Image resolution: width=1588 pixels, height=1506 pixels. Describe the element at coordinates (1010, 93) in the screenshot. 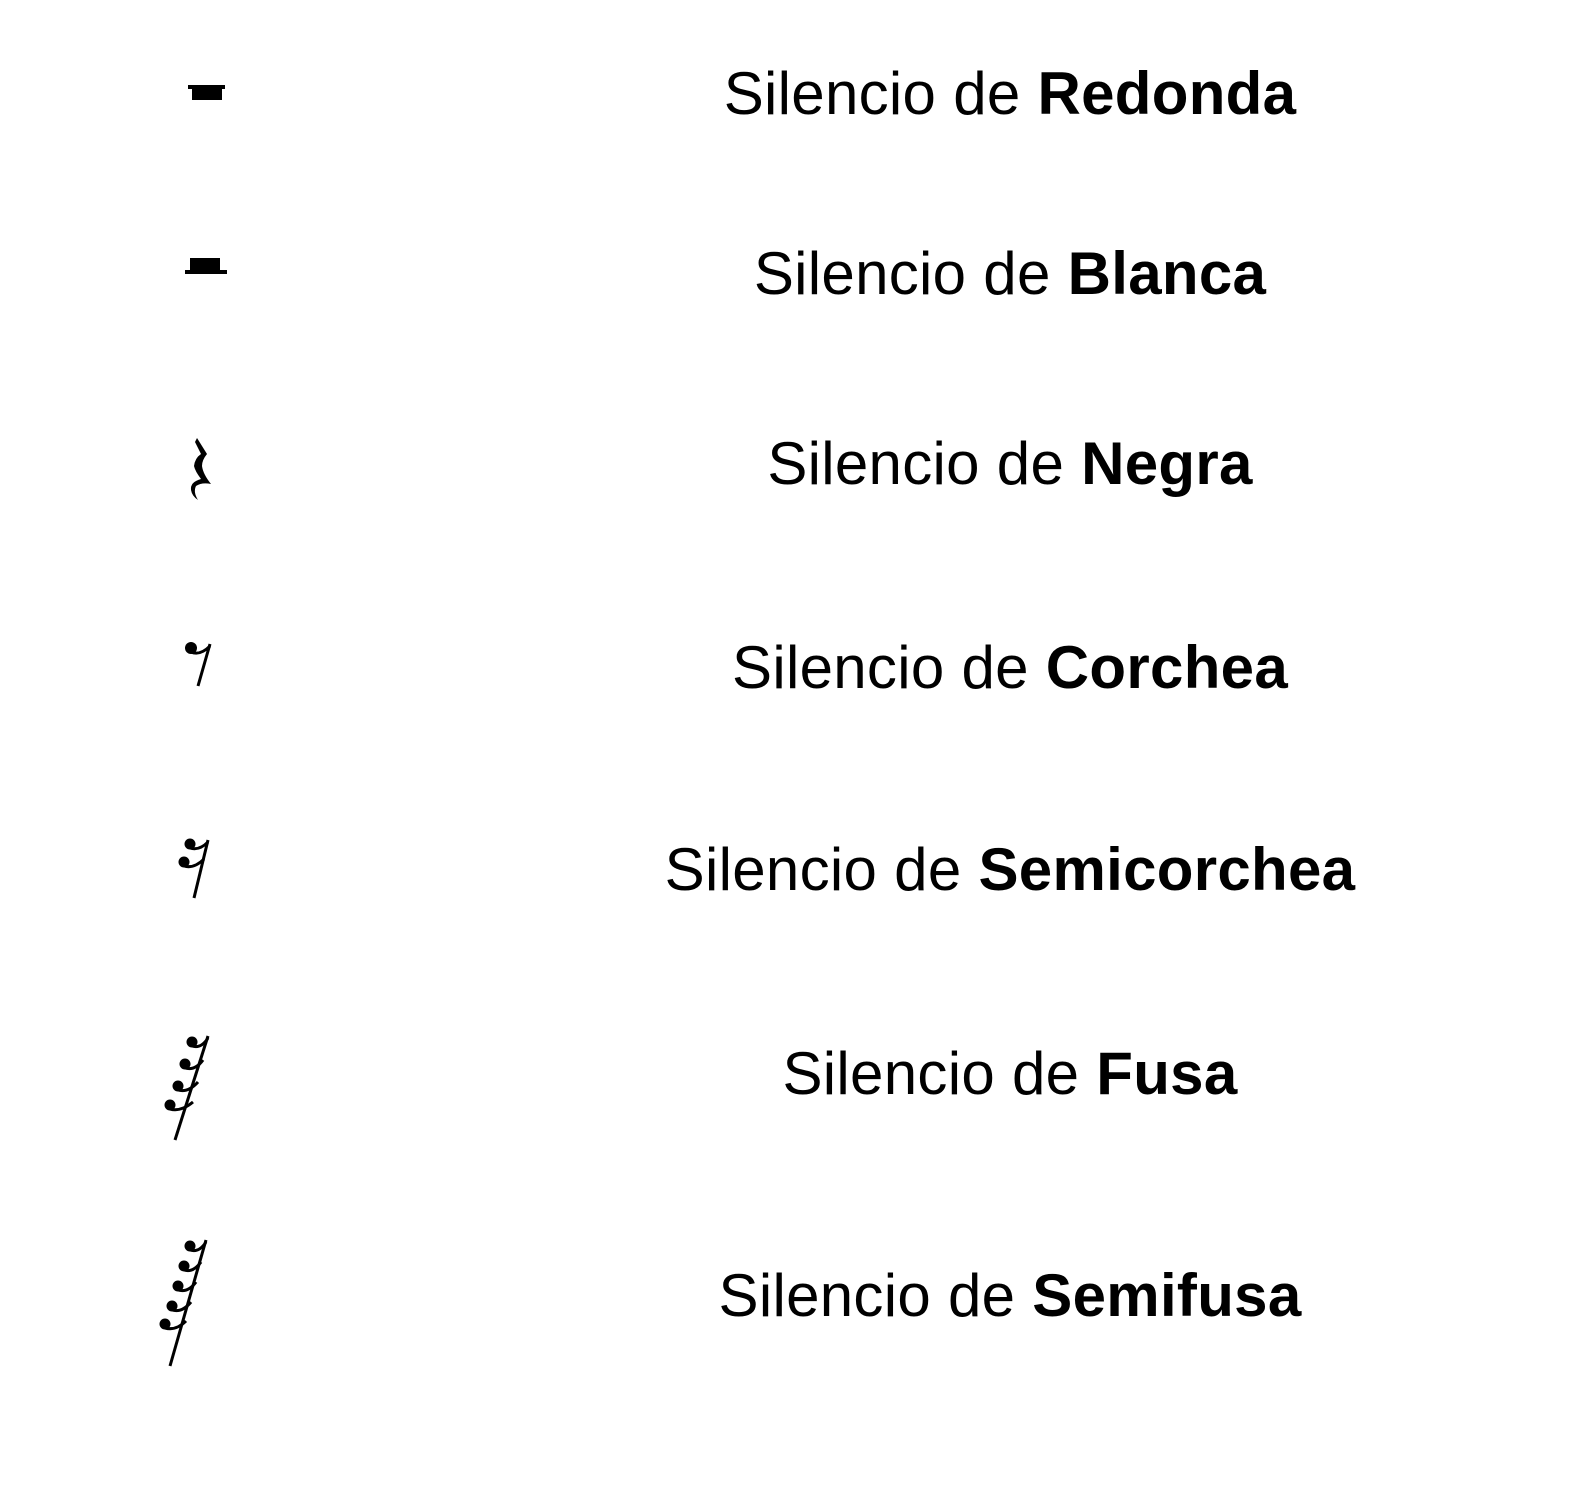

I see `rest-label-redonda: Silencio de Redonda` at that location.